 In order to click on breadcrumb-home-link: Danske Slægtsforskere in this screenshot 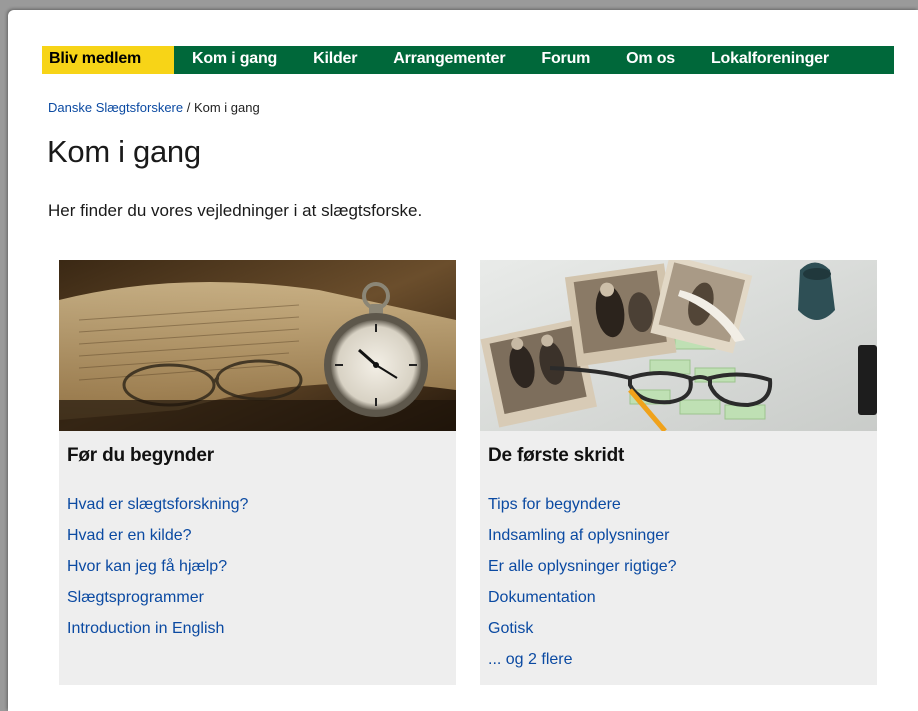, I will do `click(115, 107)`.